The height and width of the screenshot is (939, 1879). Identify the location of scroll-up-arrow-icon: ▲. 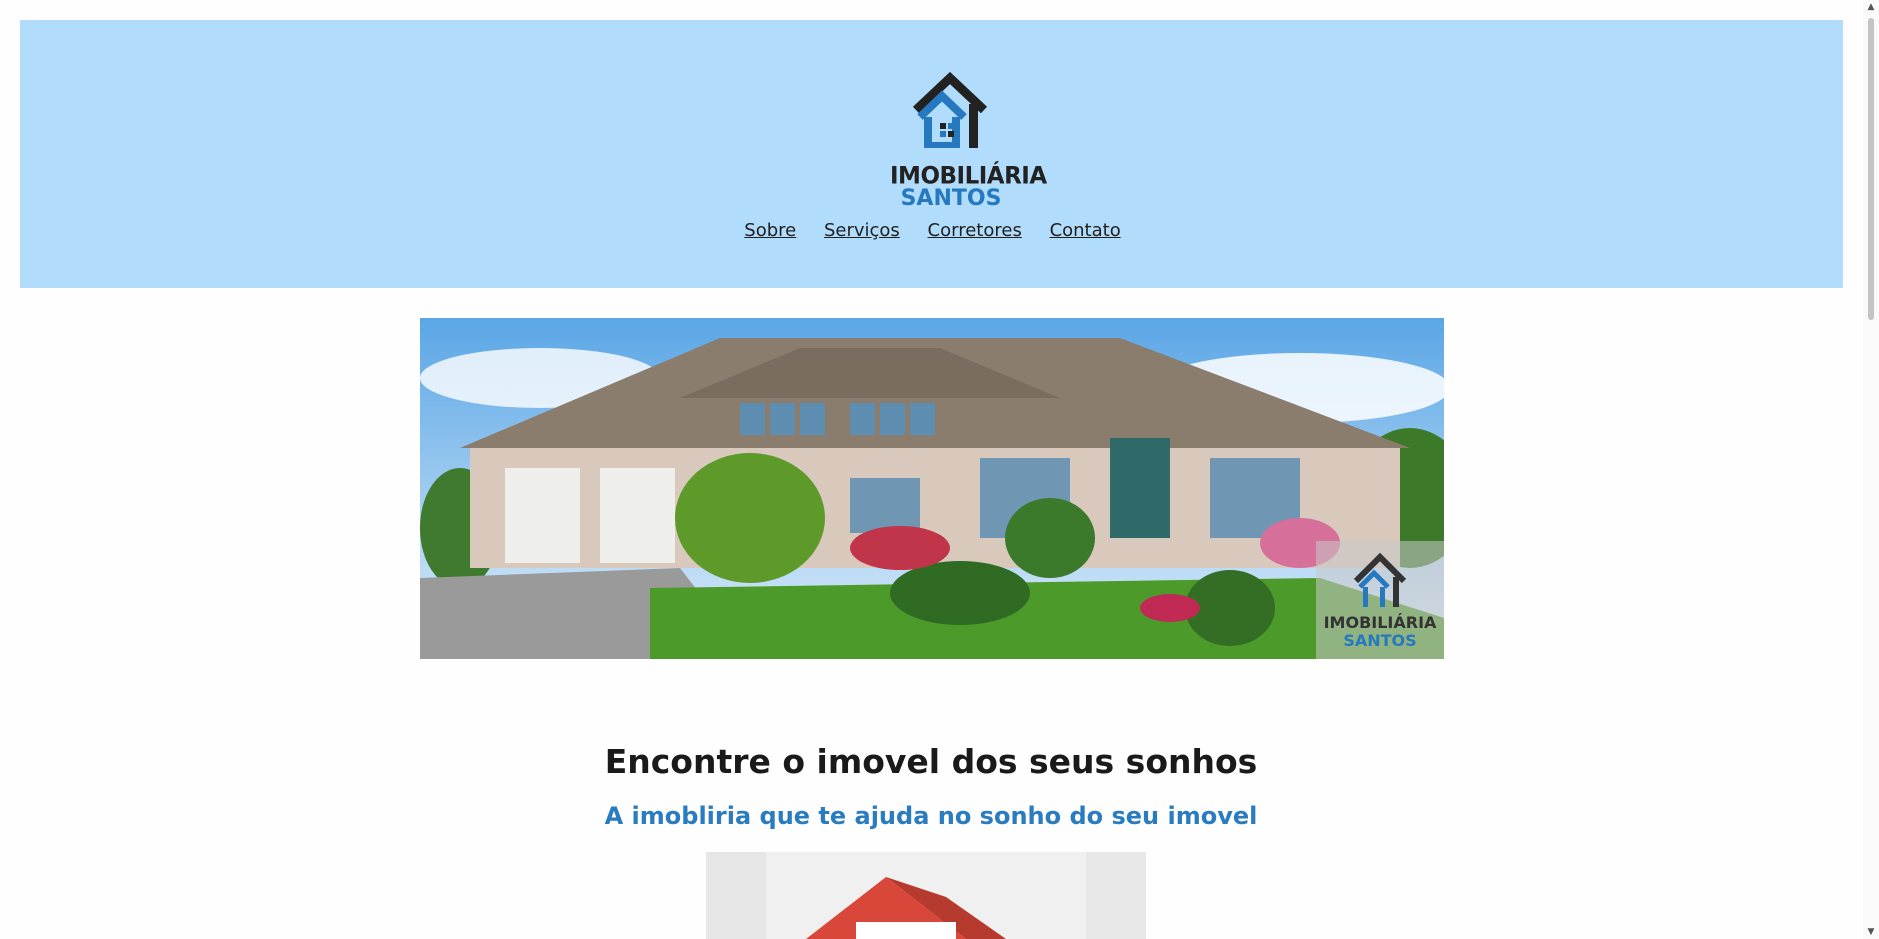
(1871, 7).